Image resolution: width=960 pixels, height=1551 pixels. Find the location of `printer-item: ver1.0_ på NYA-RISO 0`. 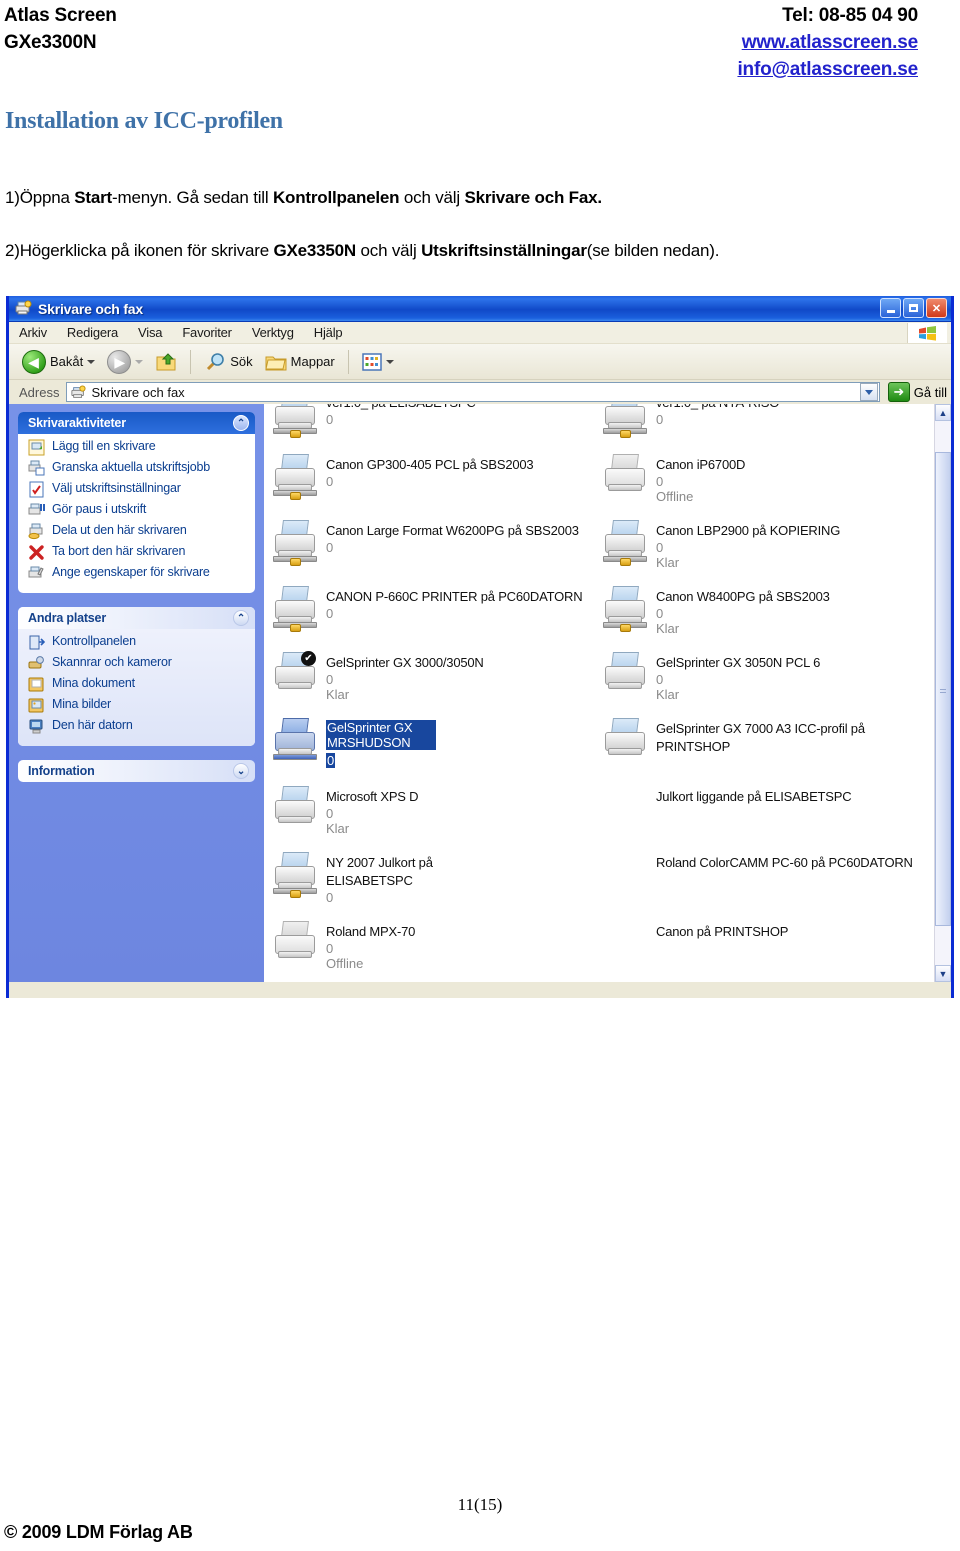

printer-item: ver1.0_ på NYA-RISO 0 is located at coordinates (767, 429).